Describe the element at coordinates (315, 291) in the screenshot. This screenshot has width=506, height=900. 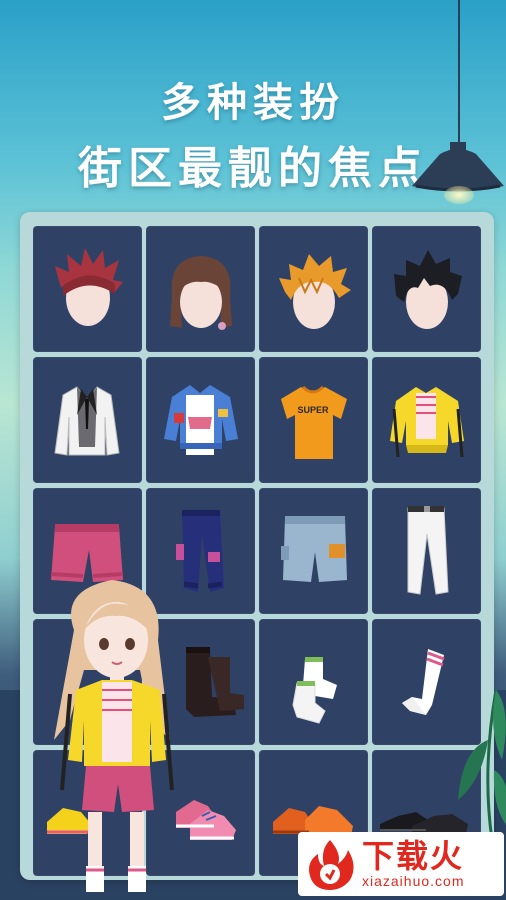
I see `orange-hair-icon` at that location.